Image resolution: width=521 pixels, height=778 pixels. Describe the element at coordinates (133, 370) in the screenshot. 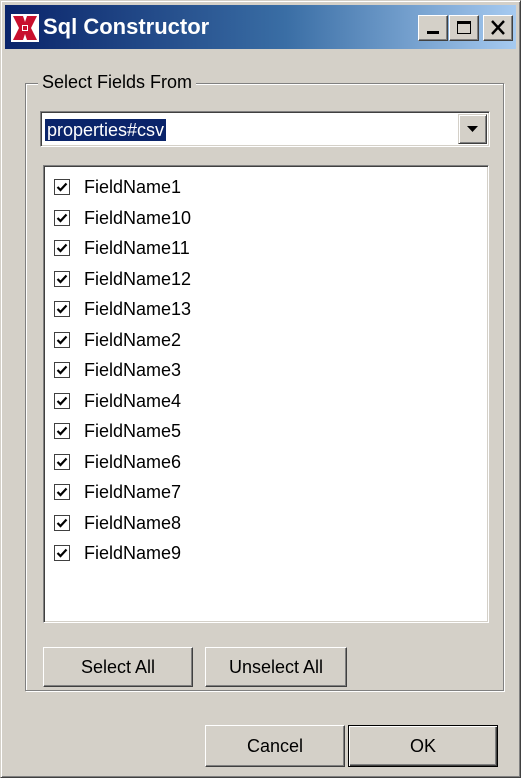

I see `field-label: FieldName3` at that location.